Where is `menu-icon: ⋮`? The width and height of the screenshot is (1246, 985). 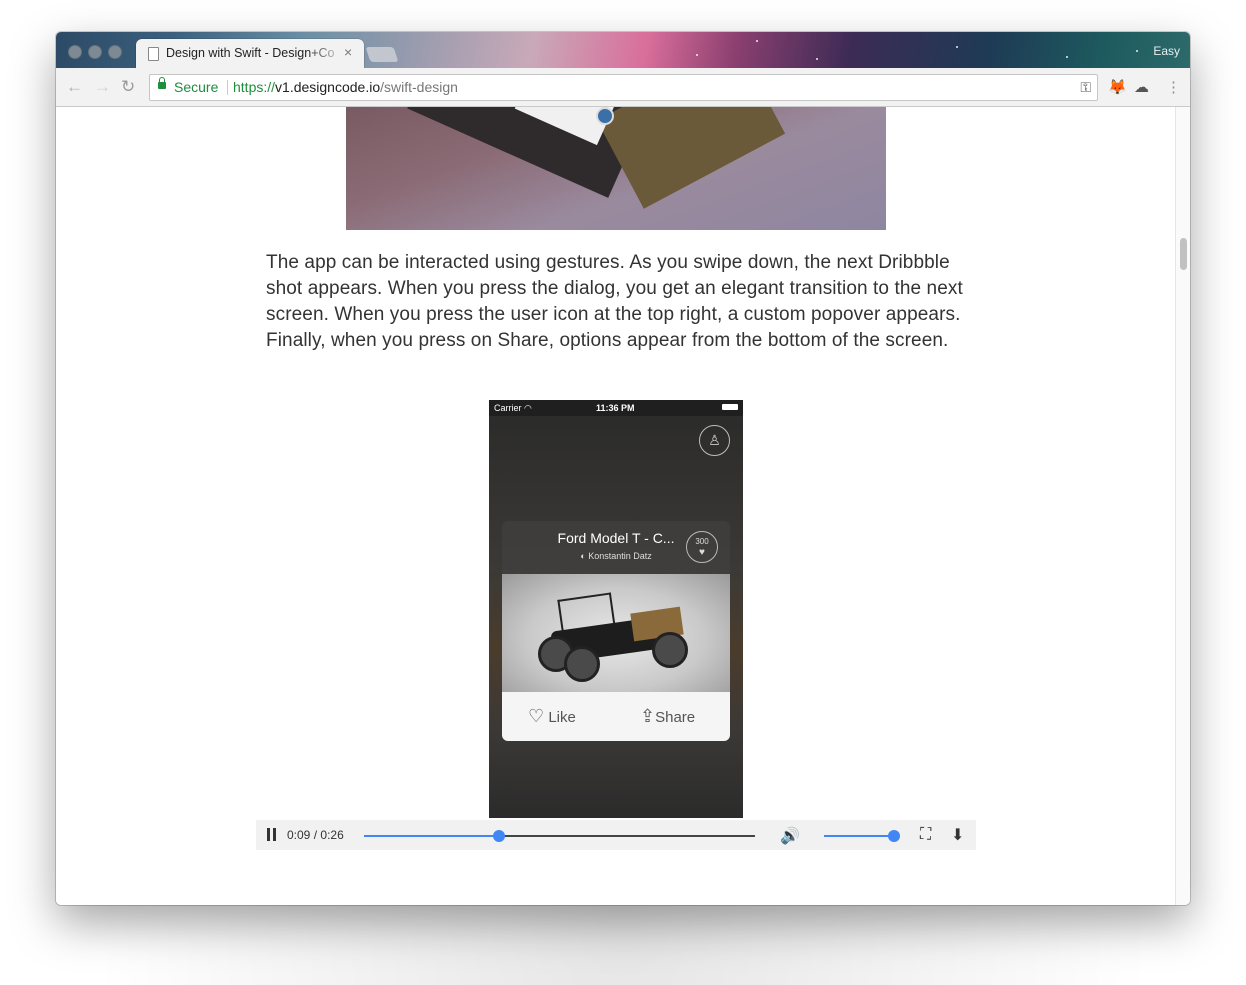 menu-icon: ⋮ is located at coordinates (1173, 87).